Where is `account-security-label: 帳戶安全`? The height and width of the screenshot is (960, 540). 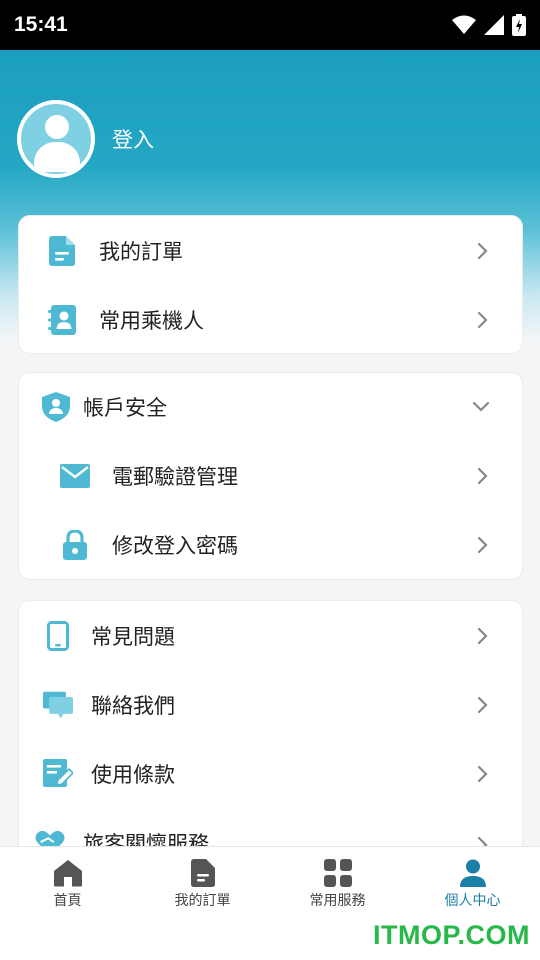
account-security-label: 帳戶安全 is located at coordinates (125, 408).